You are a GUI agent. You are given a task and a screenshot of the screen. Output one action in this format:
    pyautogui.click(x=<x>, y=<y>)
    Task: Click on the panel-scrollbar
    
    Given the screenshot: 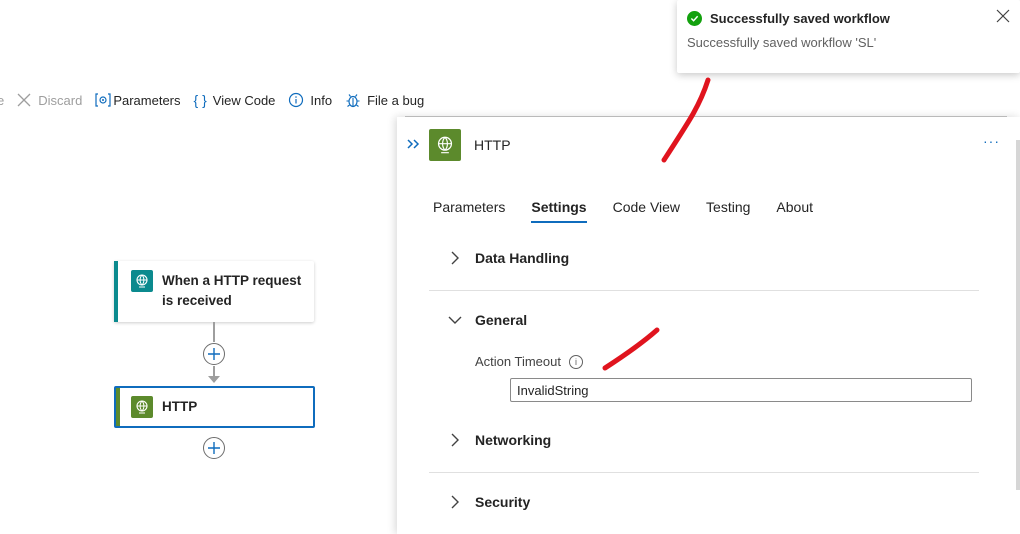 What is the action you would take?
    pyautogui.click(x=1018, y=315)
    